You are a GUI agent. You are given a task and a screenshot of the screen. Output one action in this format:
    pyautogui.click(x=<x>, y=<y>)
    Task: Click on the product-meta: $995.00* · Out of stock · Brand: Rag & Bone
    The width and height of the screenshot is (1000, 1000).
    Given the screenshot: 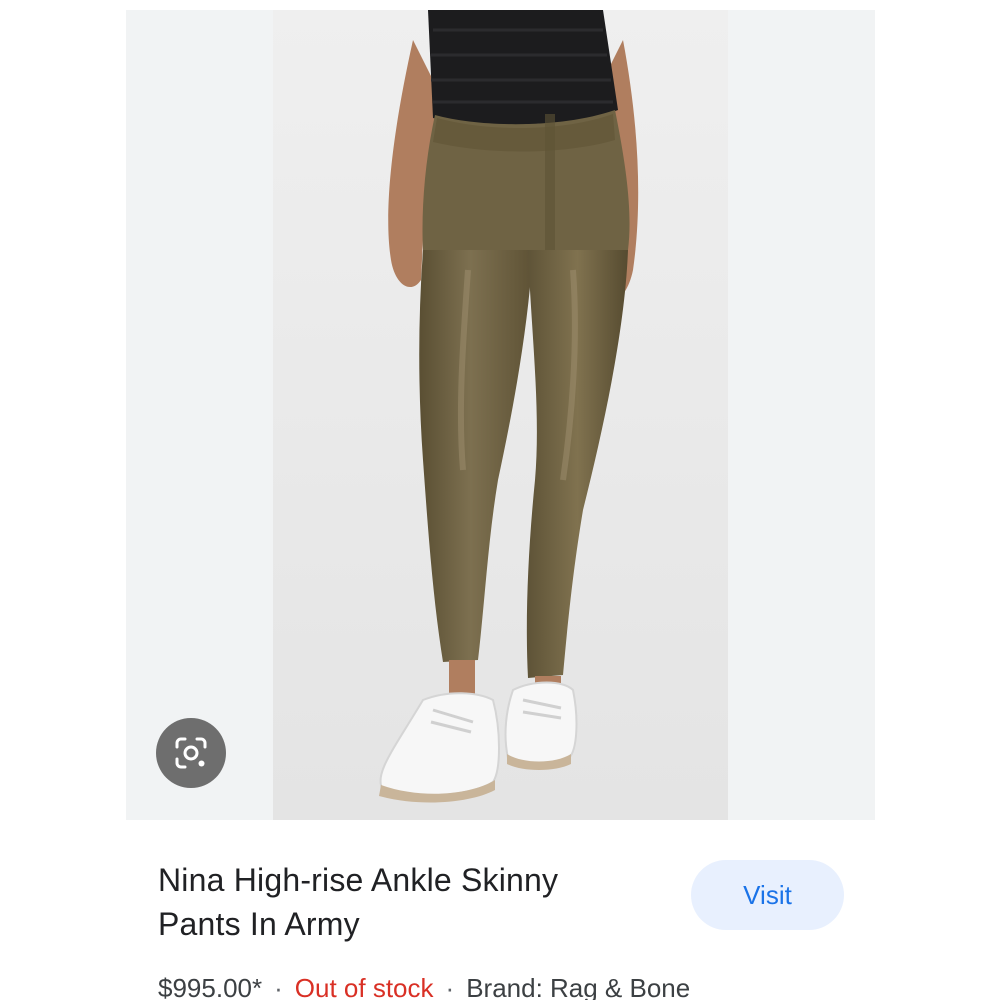 What is the action you would take?
    pyautogui.click(x=424, y=984)
    